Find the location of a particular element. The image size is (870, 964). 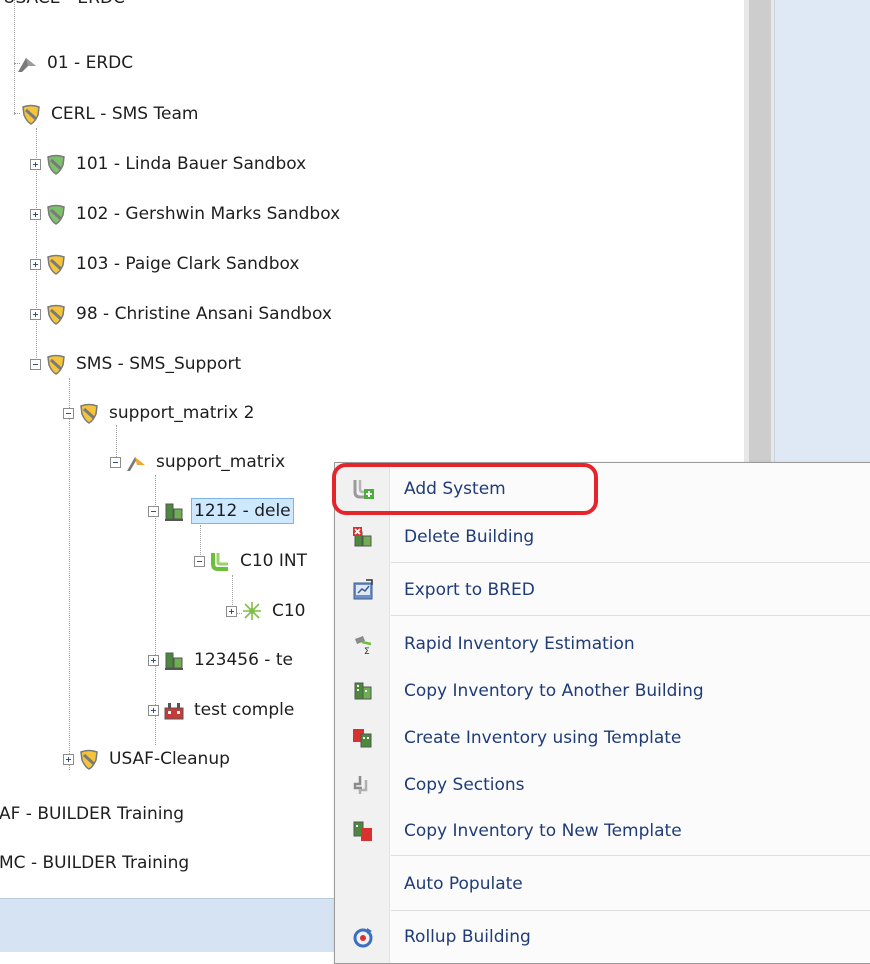

tree-node-sms-support: SMS - SMS_Support is located at coordinates (137, 364).